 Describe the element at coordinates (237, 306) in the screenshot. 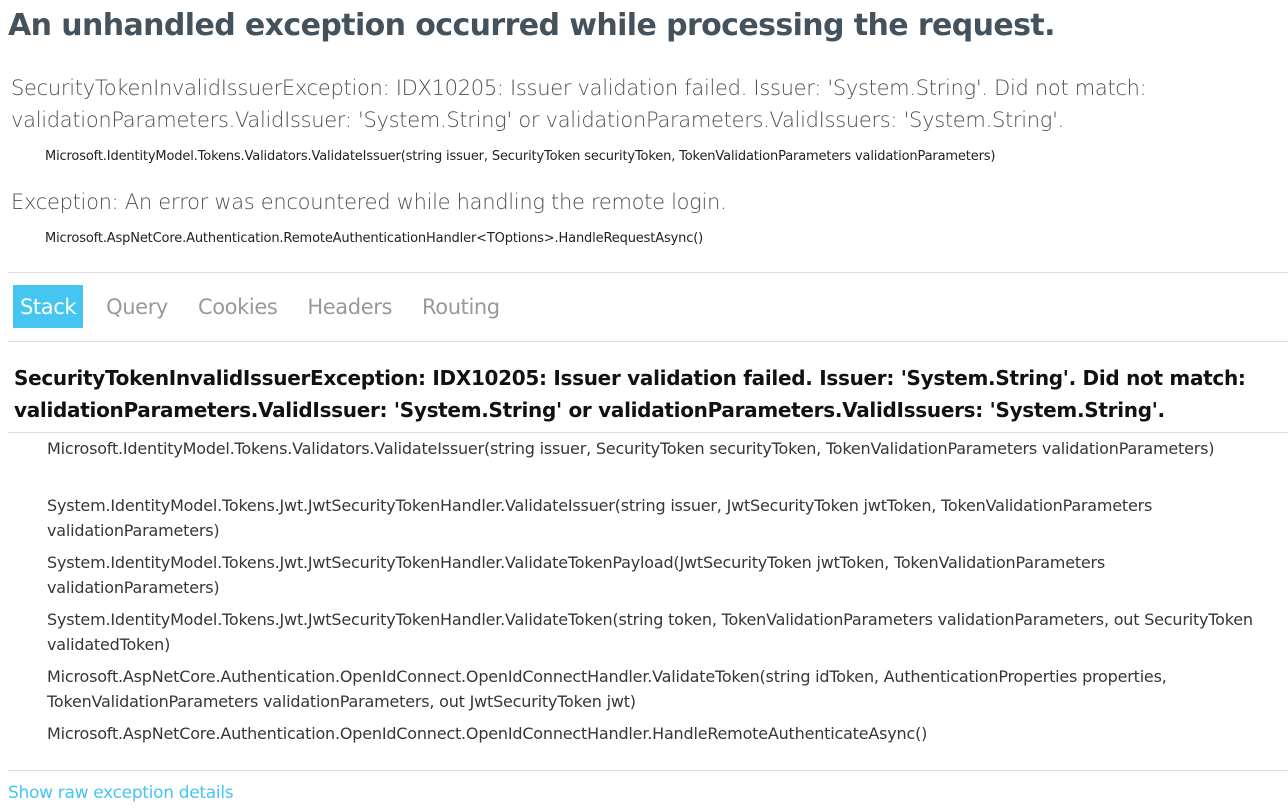

I see `tab-cookies: Cookies` at that location.